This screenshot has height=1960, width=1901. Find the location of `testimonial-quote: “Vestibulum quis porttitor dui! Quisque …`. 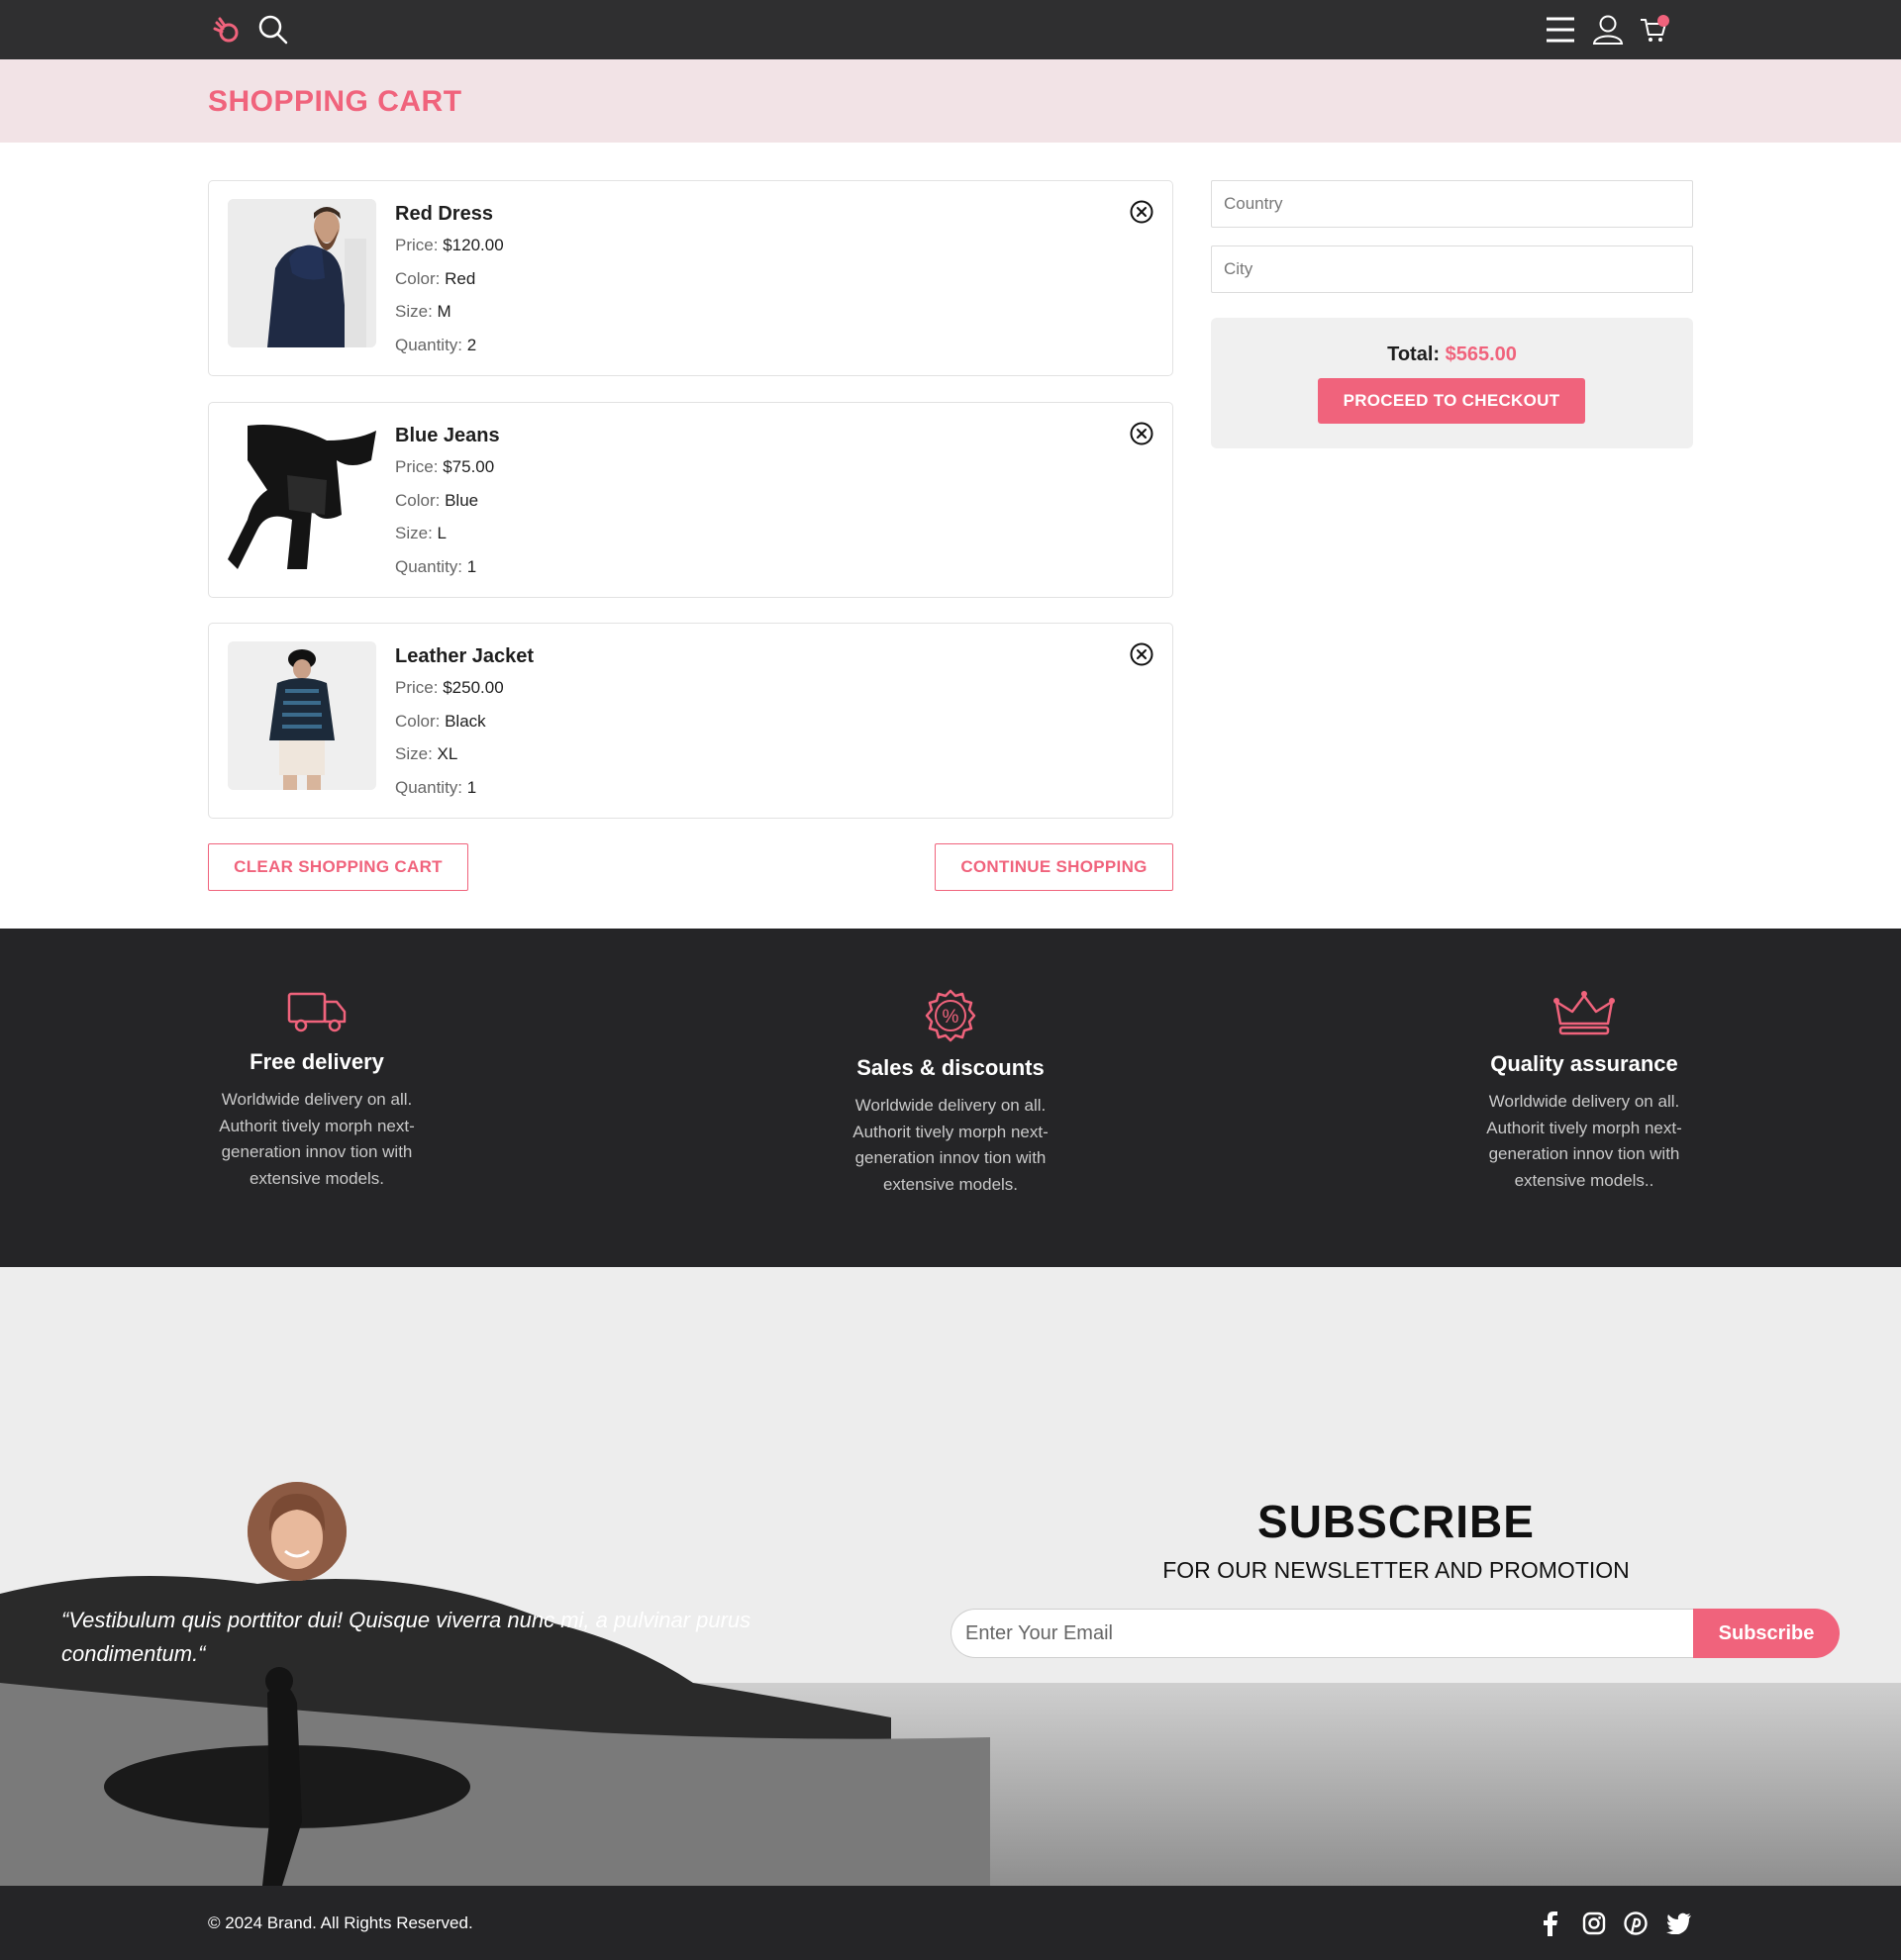

testimonial-quote: “Vestibulum quis porttitor dui! Quisque … is located at coordinates (406, 1637).